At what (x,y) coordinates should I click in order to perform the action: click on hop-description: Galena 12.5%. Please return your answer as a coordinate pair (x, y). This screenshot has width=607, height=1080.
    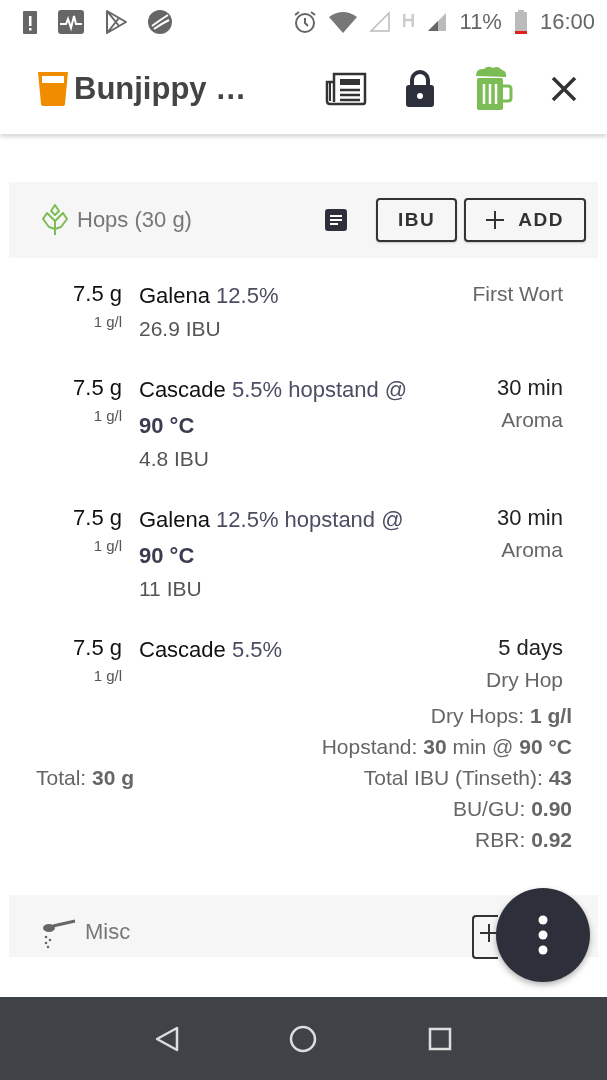
    Looking at the image, I should click on (209, 296).